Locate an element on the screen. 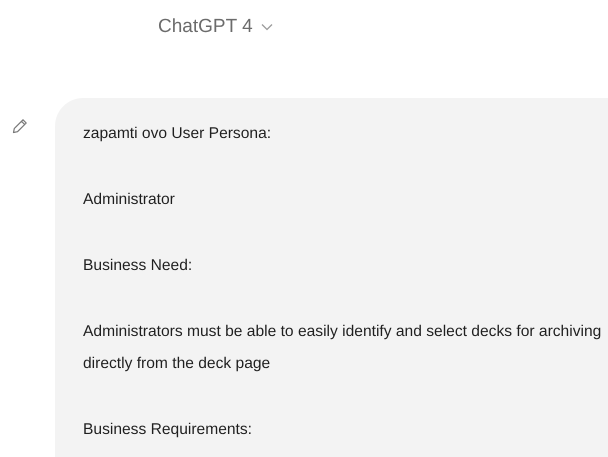 The image size is (608, 457). message-text: Business Requirements: is located at coordinates (168, 430).